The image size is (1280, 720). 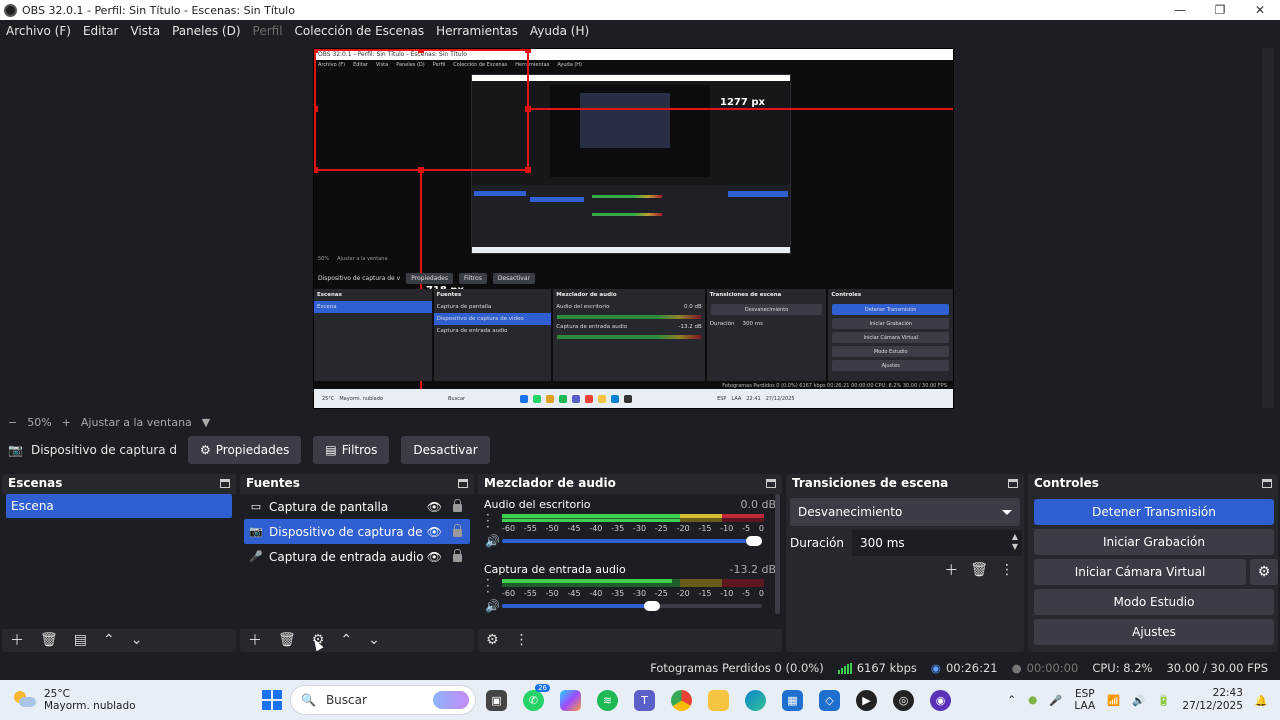 What do you see at coordinates (905, 512) in the screenshot?
I see `transition-select: Desvanecimiento` at bounding box center [905, 512].